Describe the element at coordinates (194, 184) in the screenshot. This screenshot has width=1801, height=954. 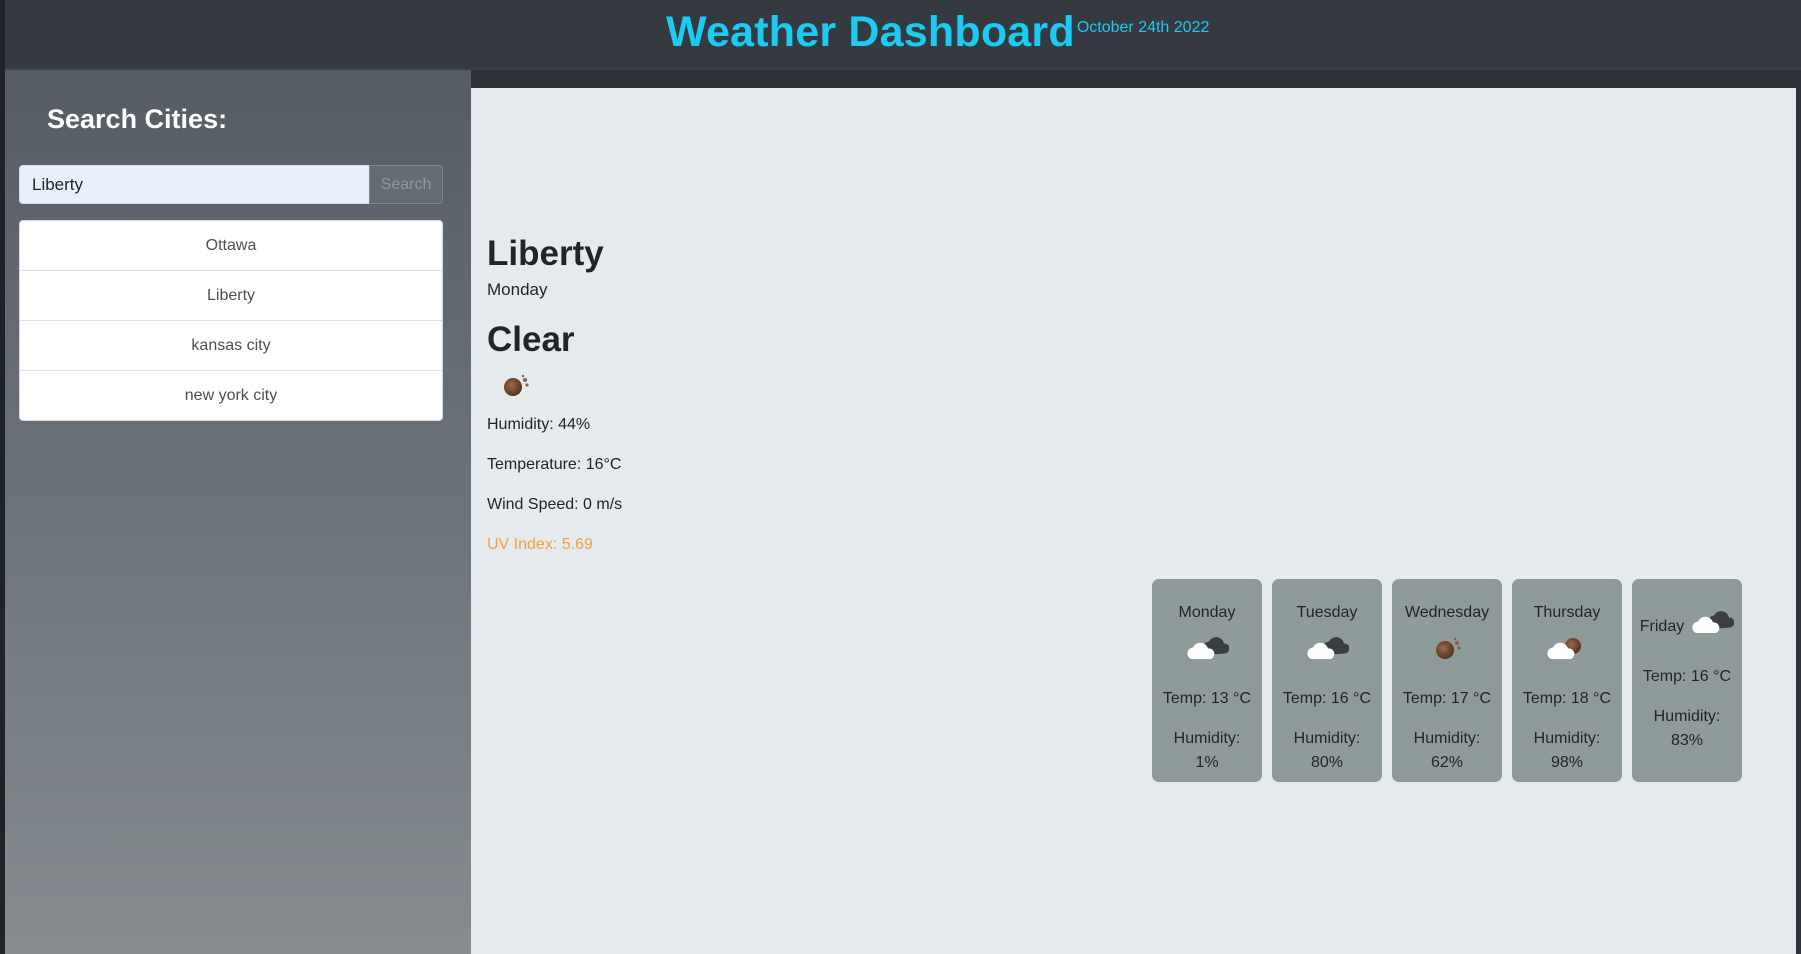
I see `search-input` at that location.